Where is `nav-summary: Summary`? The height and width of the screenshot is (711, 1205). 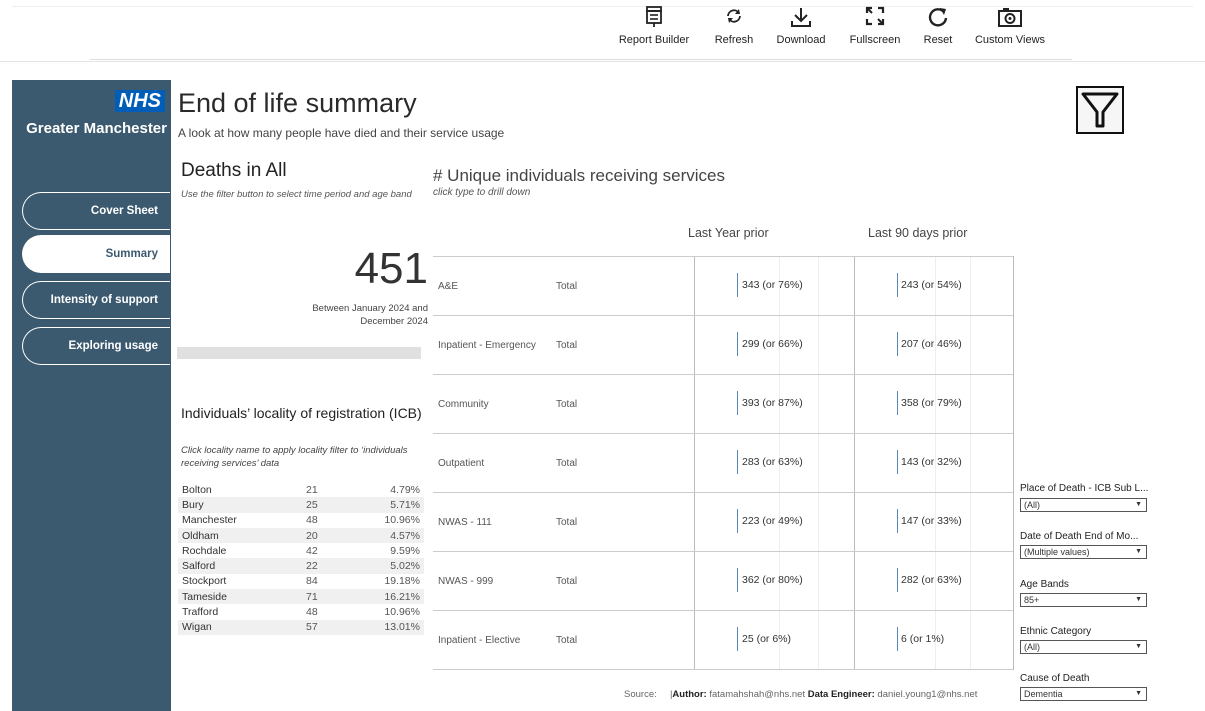
nav-summary: Summary is located at coordinates (96, 254).